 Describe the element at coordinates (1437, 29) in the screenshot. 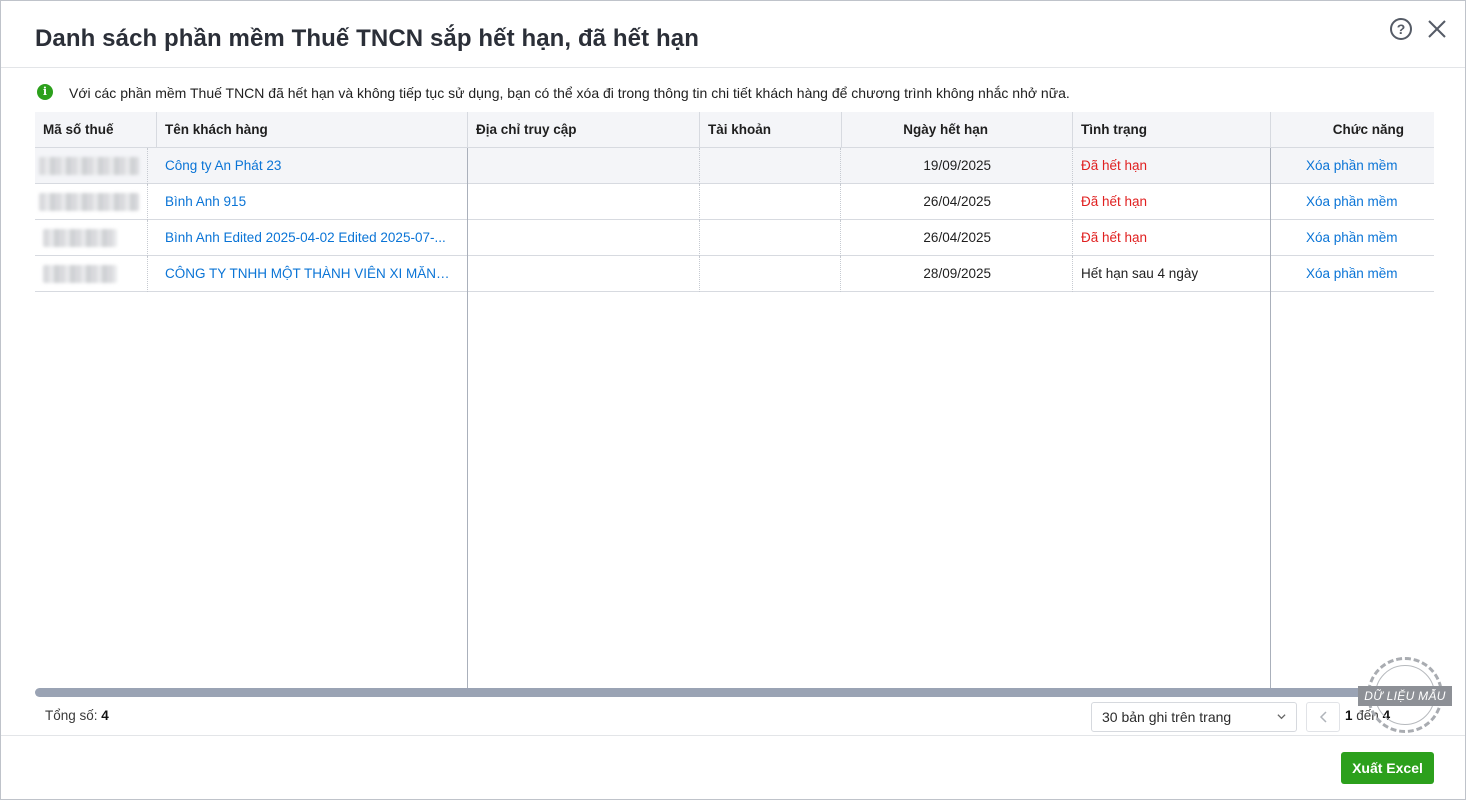

I see `close-icon` at that location.